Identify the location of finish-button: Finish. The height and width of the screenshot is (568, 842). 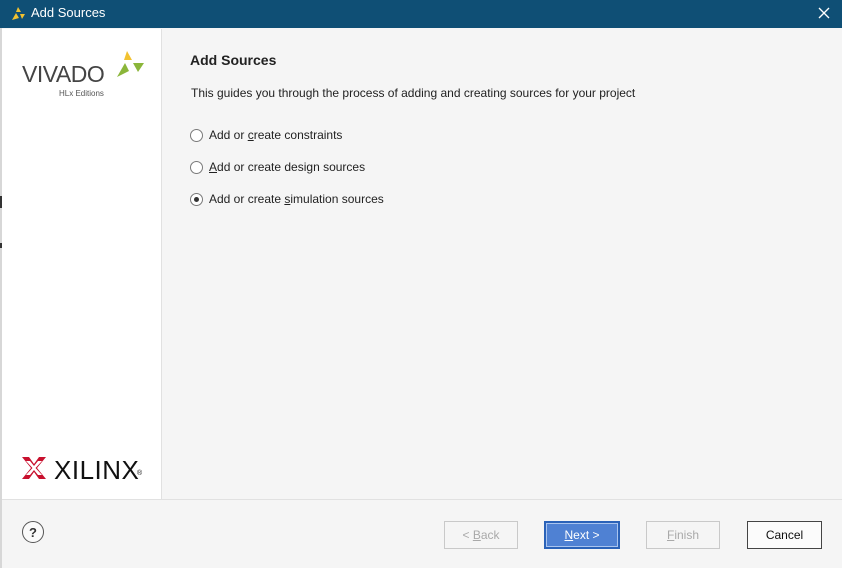
(683, 535).